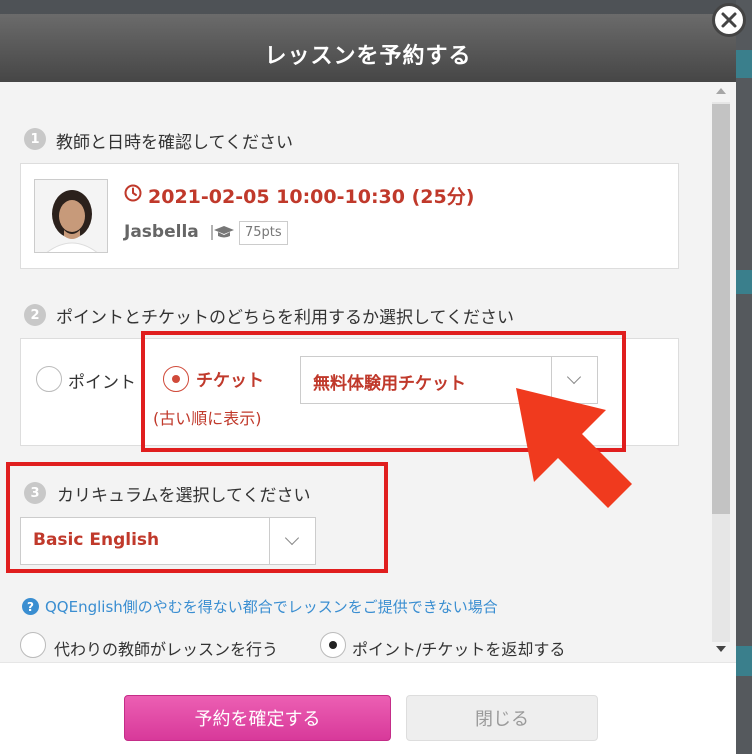 Image resolution: width=752 pixels, height=754 pixels. Describe the element at coordinates (721, 309) in the screenshot. I see `scroll-thumb` at that location.